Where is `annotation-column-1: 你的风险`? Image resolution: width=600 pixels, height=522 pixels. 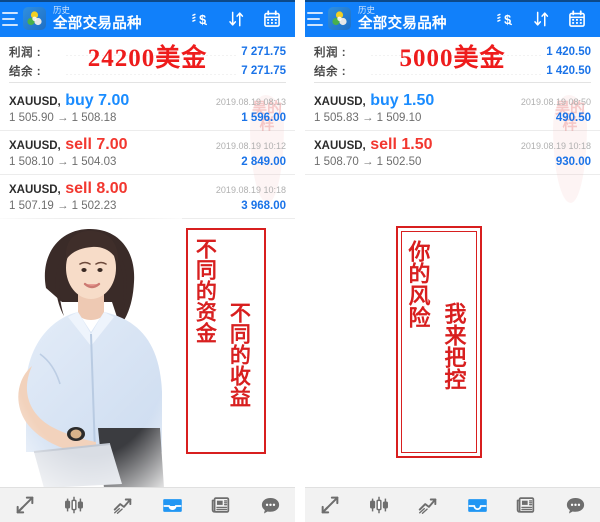 annotation-column-1: 你的风险 is located at coordinates (417, 284).